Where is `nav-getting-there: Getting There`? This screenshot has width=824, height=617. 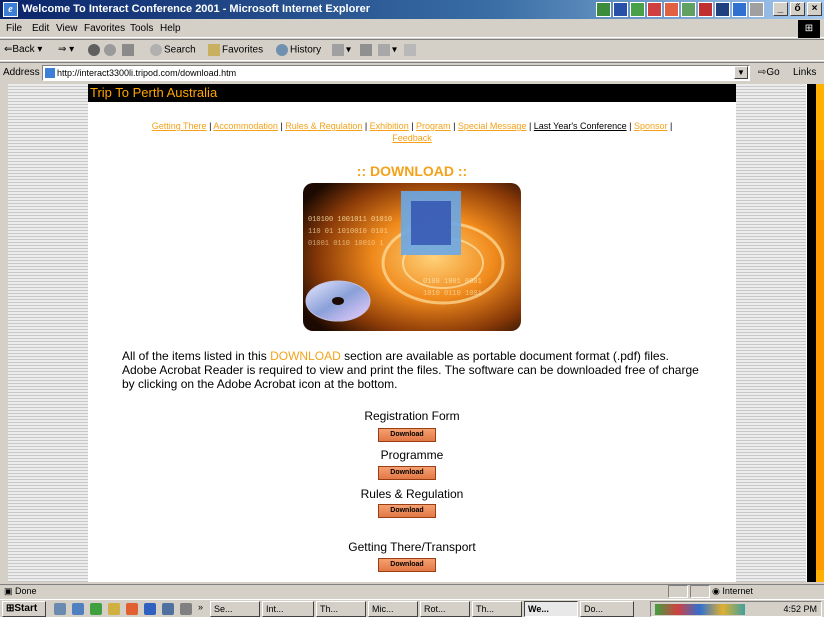 nav-getting-there: Getting There is located at coordinates (179, 126).